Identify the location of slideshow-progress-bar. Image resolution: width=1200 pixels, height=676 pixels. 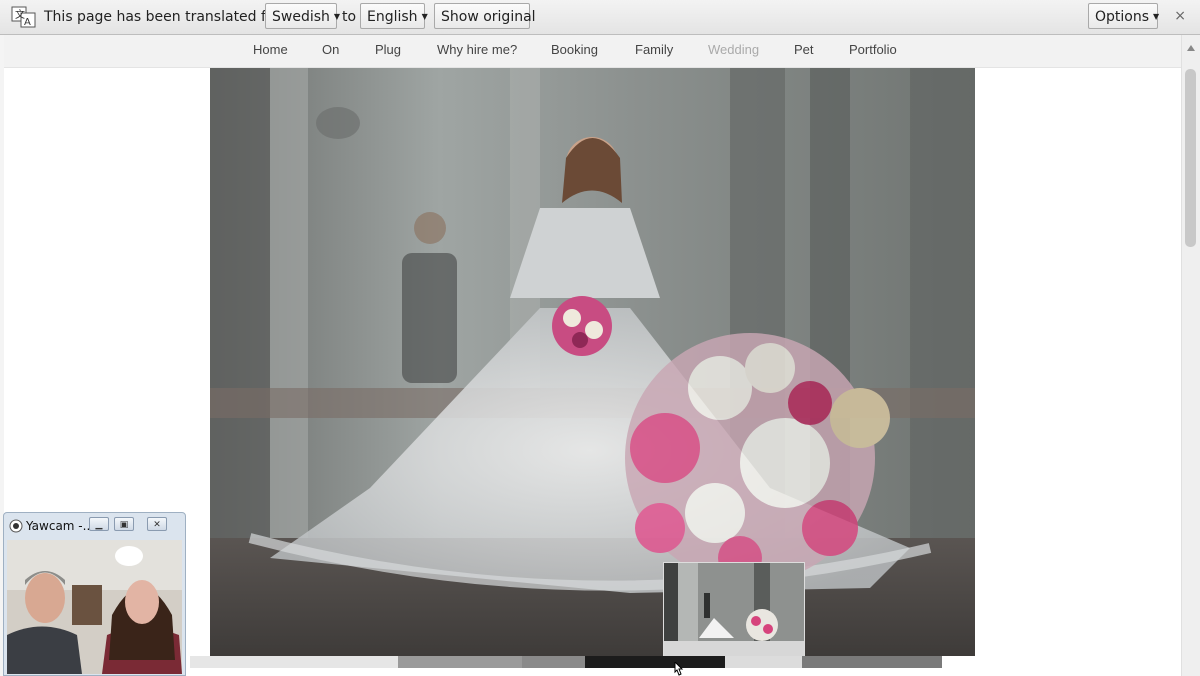
(582, 663).